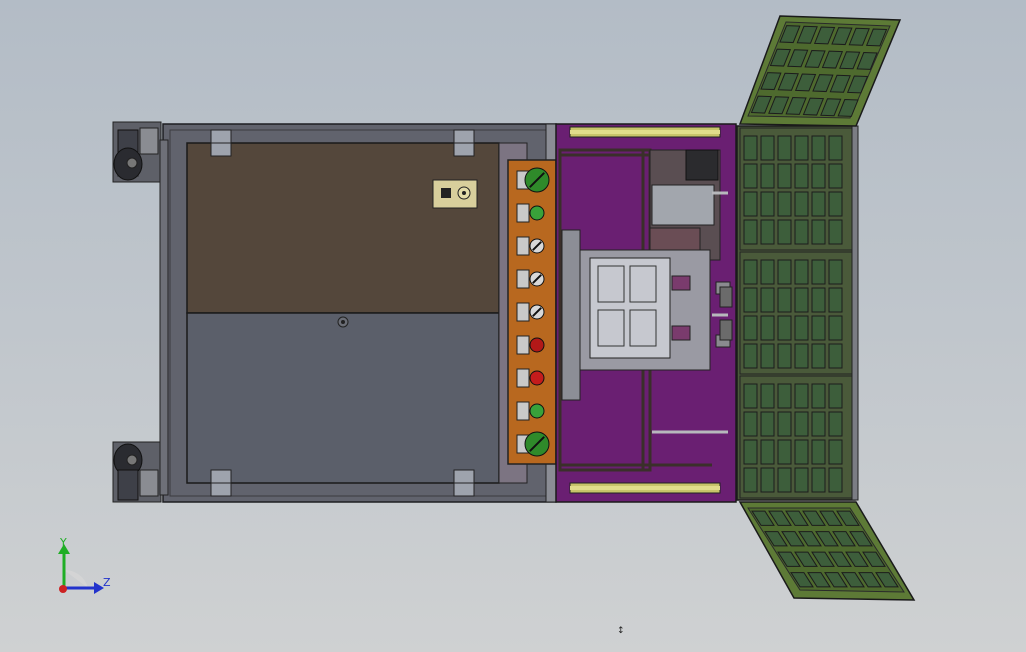 The width and height of the screenshot is (1026, 652). Describe the element at coordinates (343, 228) in the screenshot. I see `cabinet-top-panel` at that location.